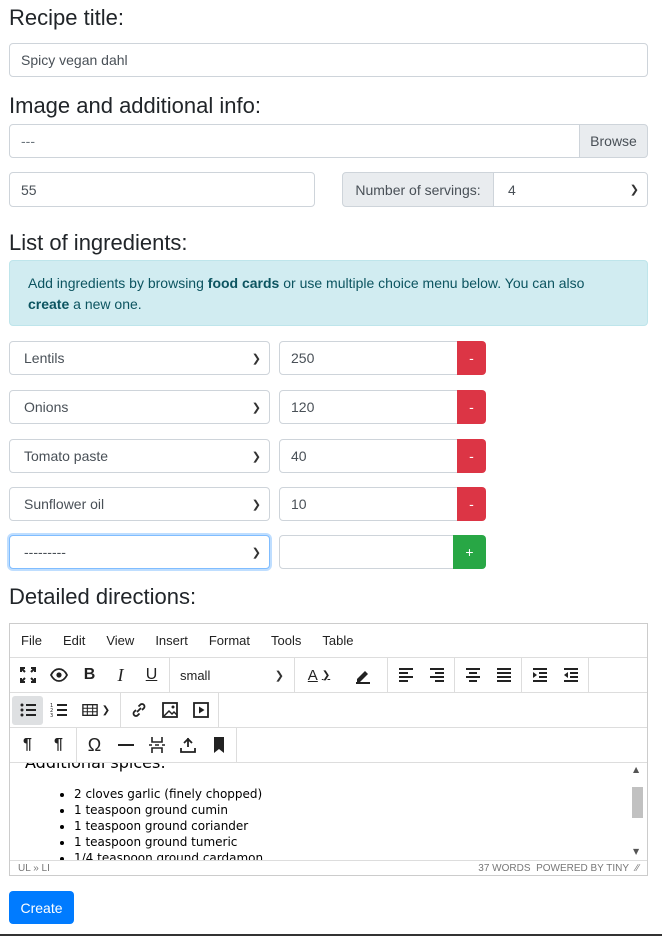 This screenshot has height=936, width=662. Describe the element at coordinates (98, 242) in the screenshot. I see `ingredients-label: List of ingredients:` at that location.